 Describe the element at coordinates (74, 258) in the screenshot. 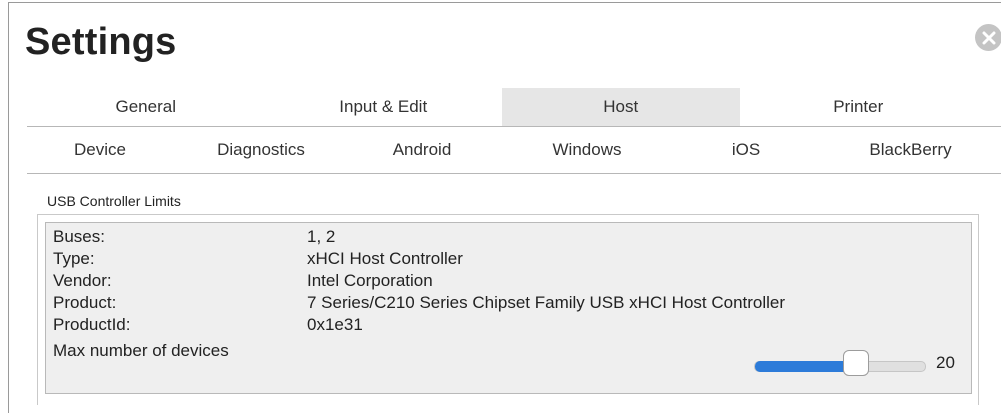

I see `info-key: Type:` at that location.